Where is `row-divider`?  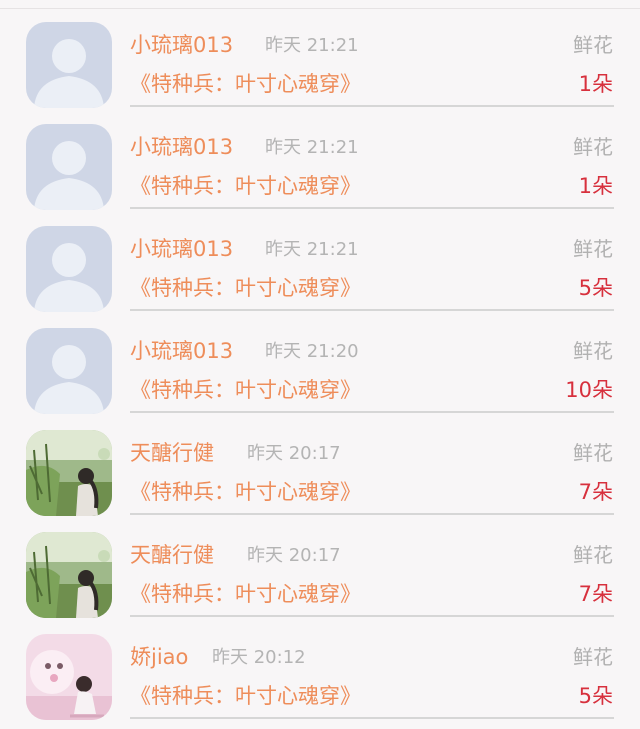 row-divider is located at coordinates (372, 718).